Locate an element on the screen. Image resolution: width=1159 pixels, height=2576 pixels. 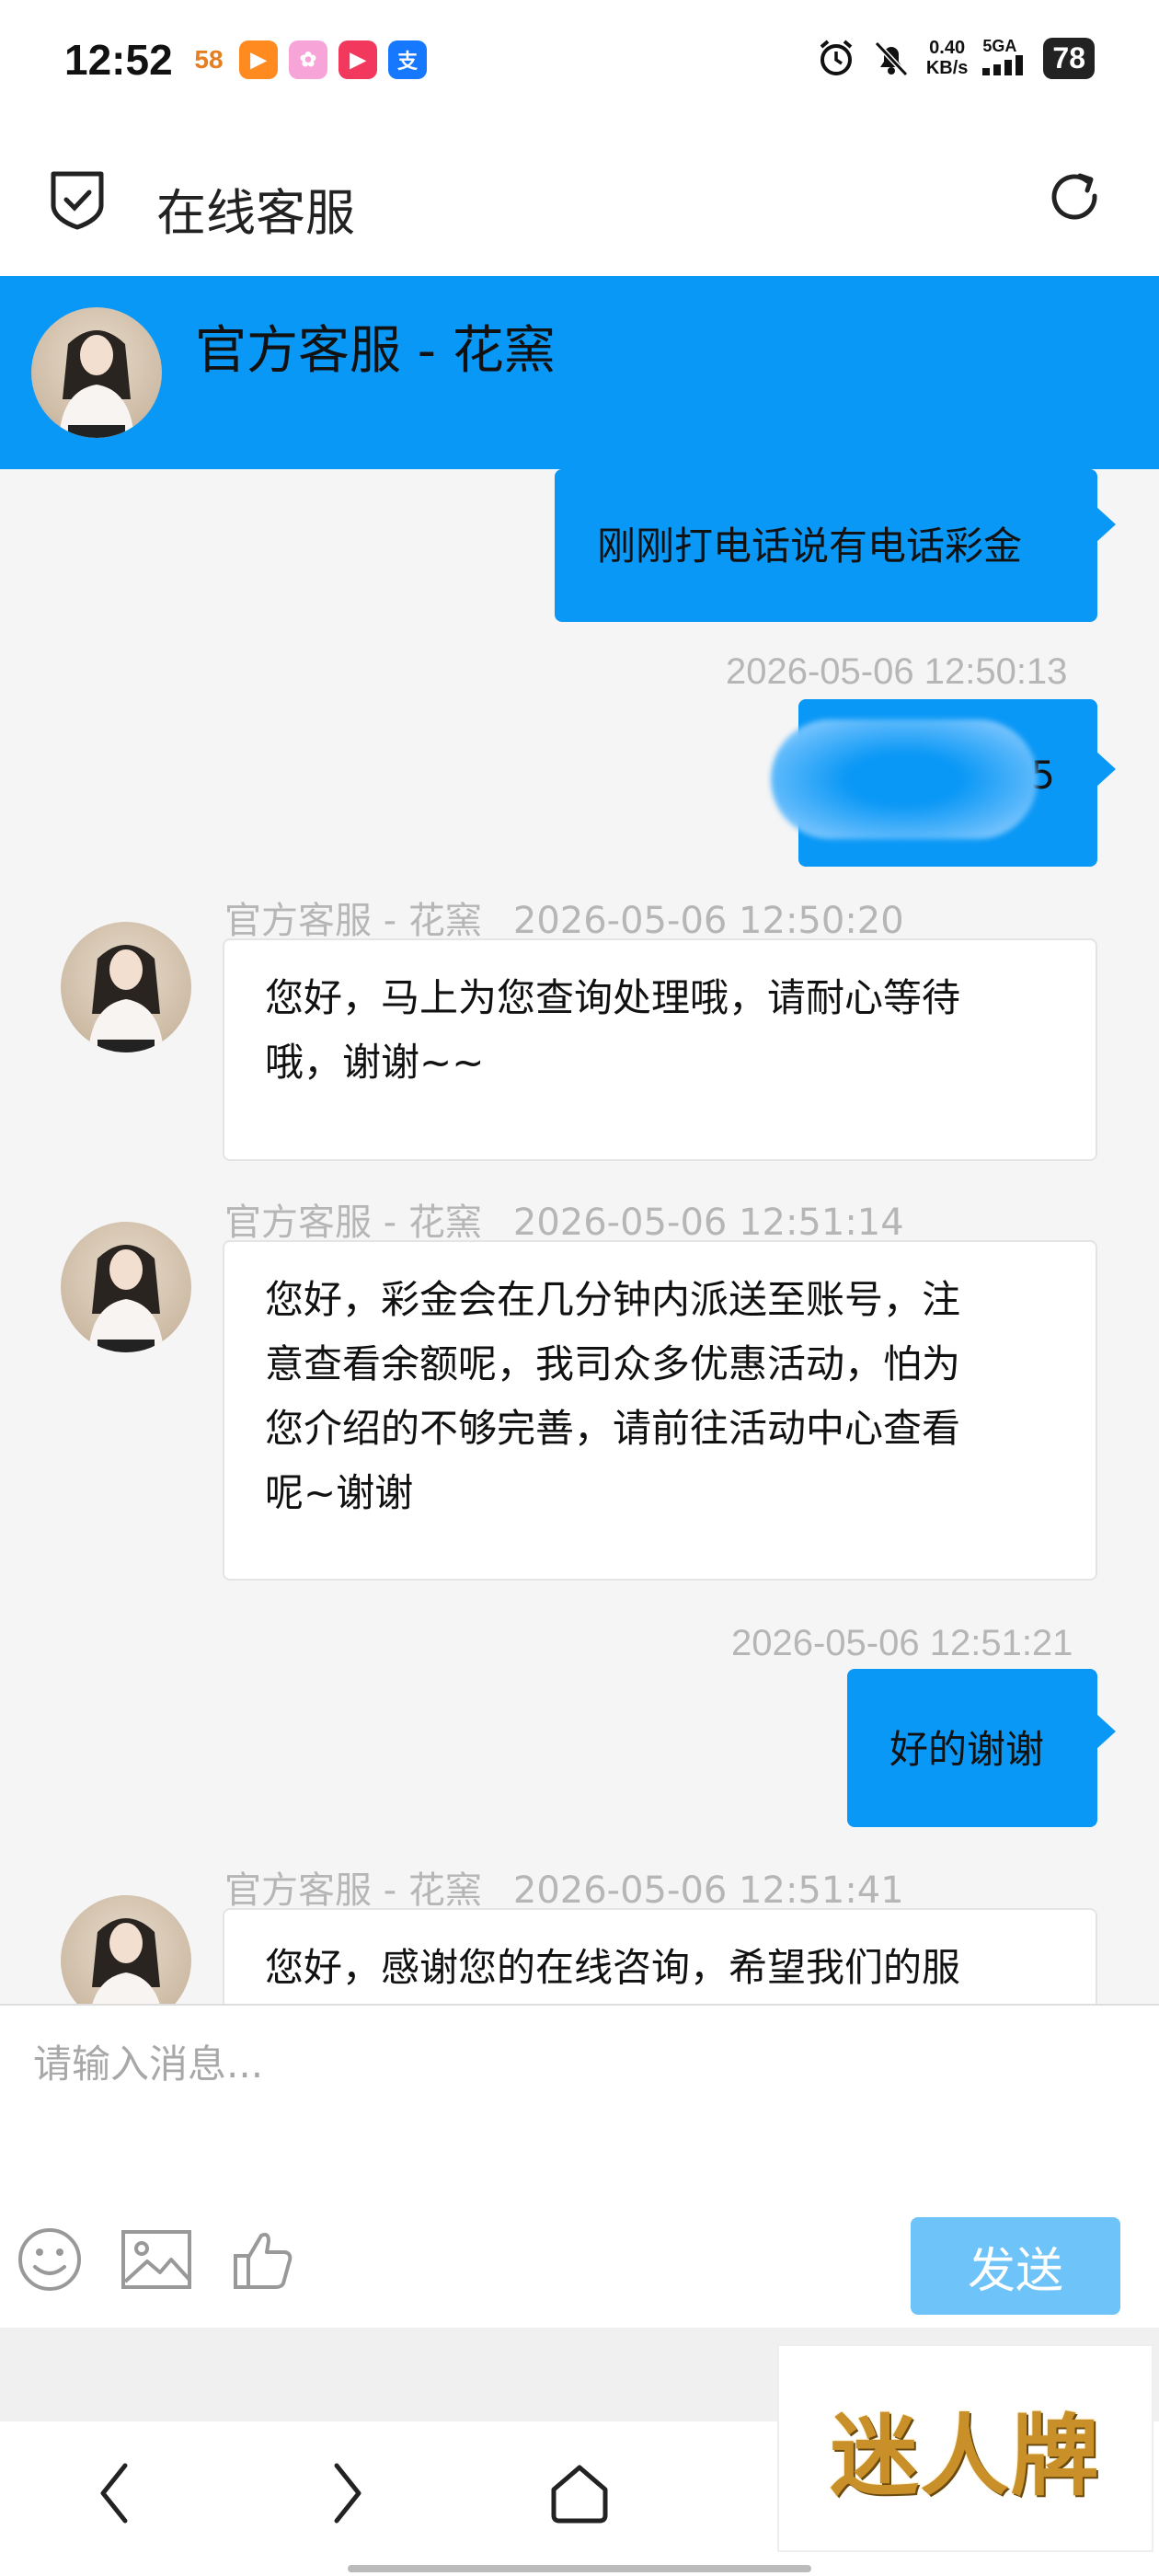
composer-toolbar is located at coordinates (156, 2259).